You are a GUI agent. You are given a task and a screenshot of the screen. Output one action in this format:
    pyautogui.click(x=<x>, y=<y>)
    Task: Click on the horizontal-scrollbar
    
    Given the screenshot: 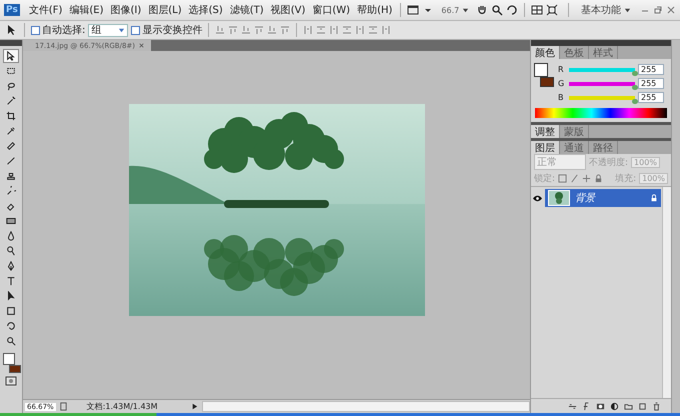 What is the action you would take?
    pyautogui.click(x=366, y=406)
    